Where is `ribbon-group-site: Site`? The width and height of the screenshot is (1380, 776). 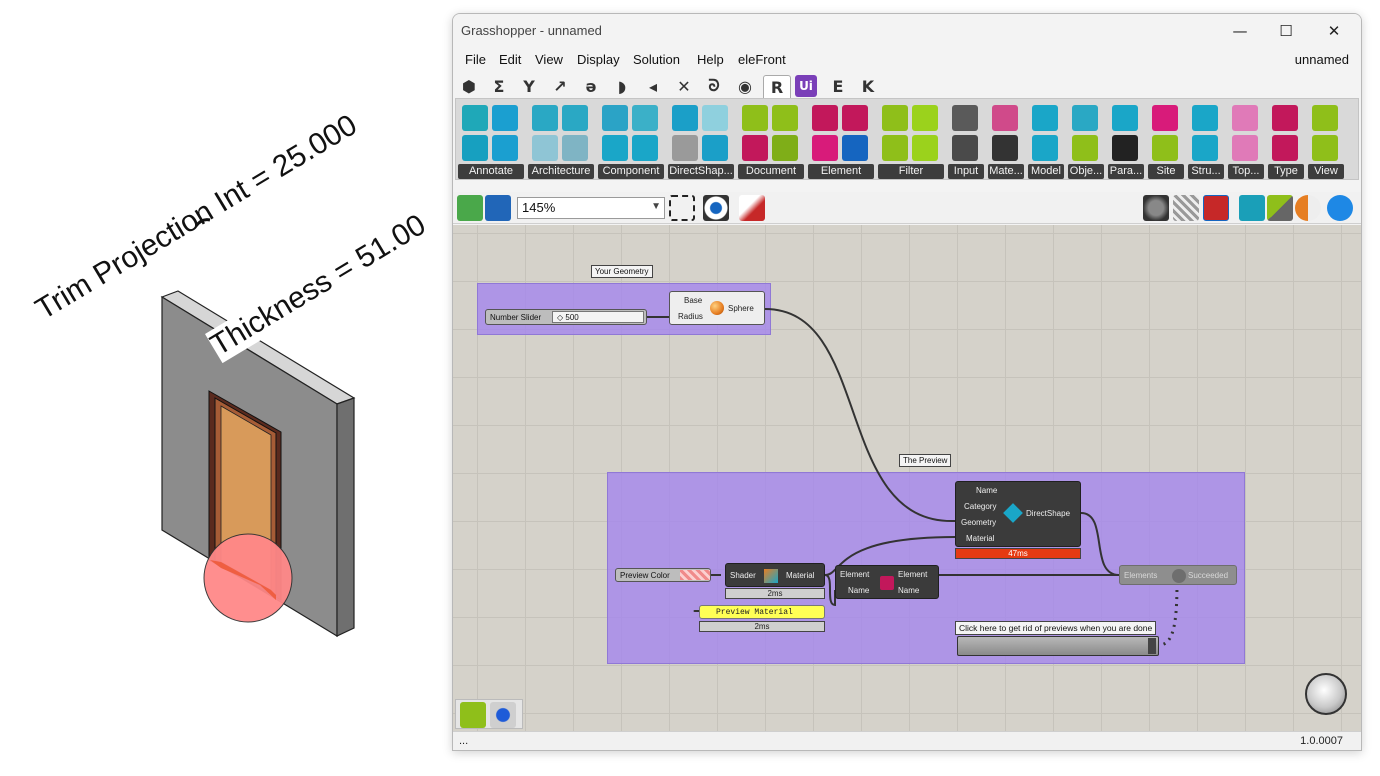
ribbon-group-site: Site is located at coordinates (1166, 140).